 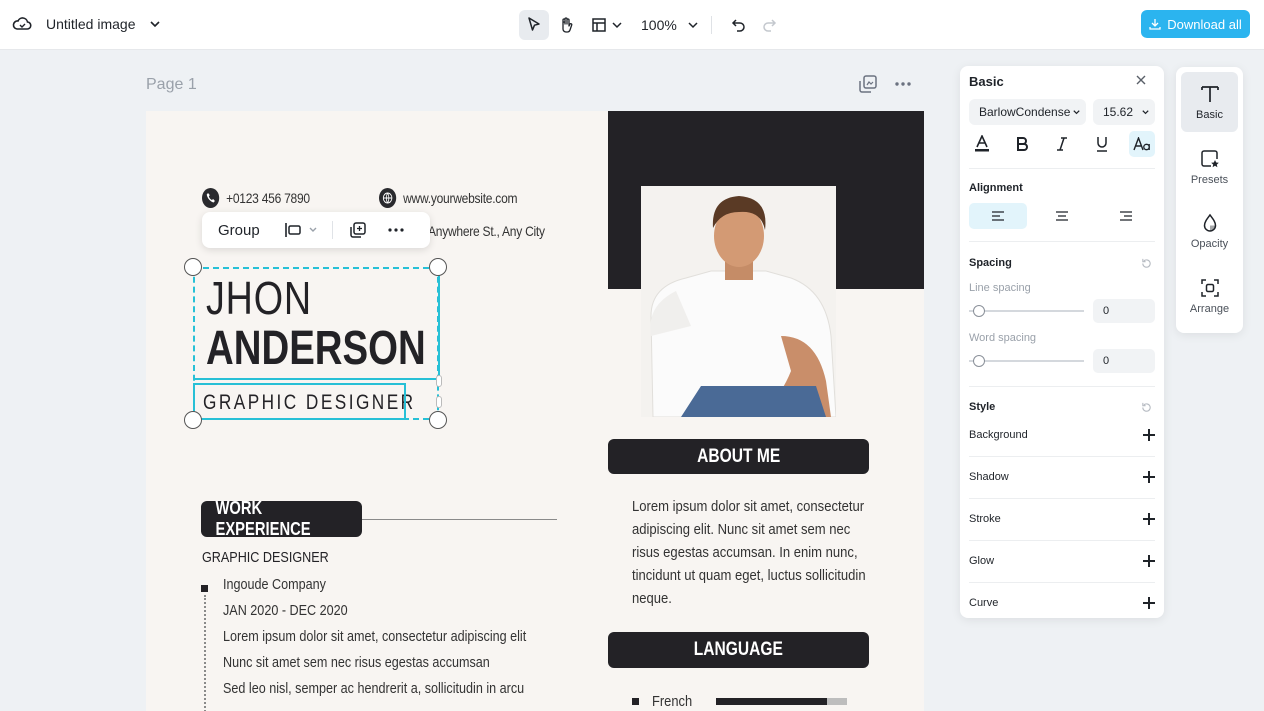 What do you see at coordinates (693, 25) in the screenshot?
I see `chevron-down-icon` at bounding box center [693, 25].